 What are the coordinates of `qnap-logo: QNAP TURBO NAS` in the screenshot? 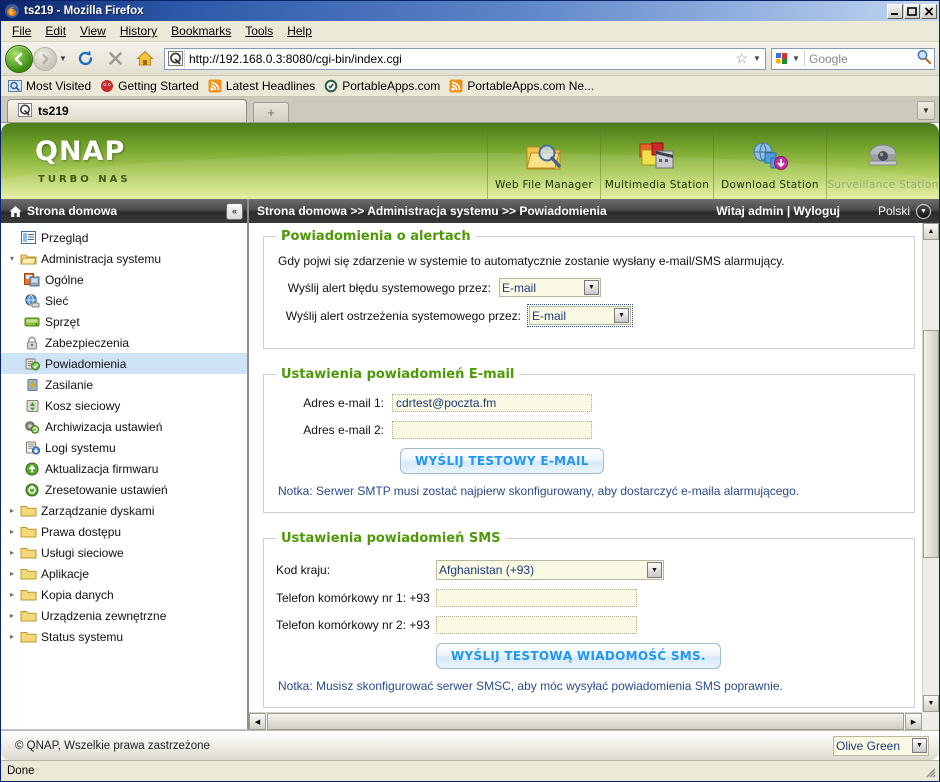 It's located at (83, 161).